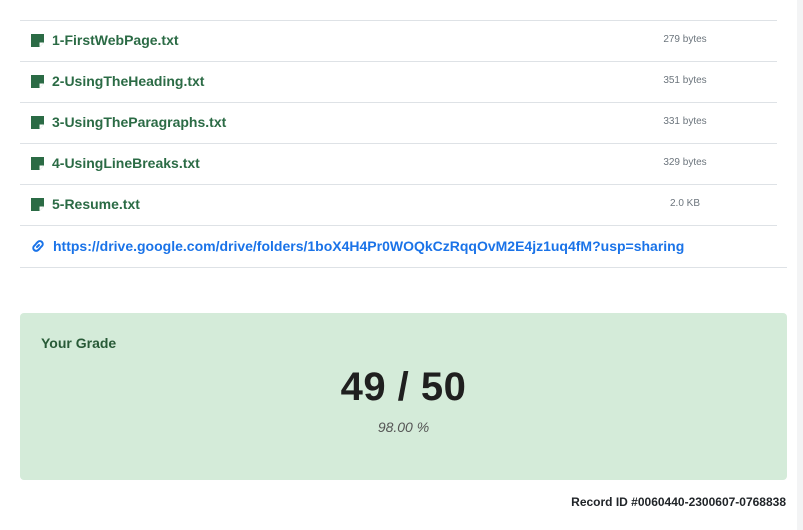  Describe the element at coordinates (685, 80) in the screenshot. I see `file-size: 351 bytes` at that location.